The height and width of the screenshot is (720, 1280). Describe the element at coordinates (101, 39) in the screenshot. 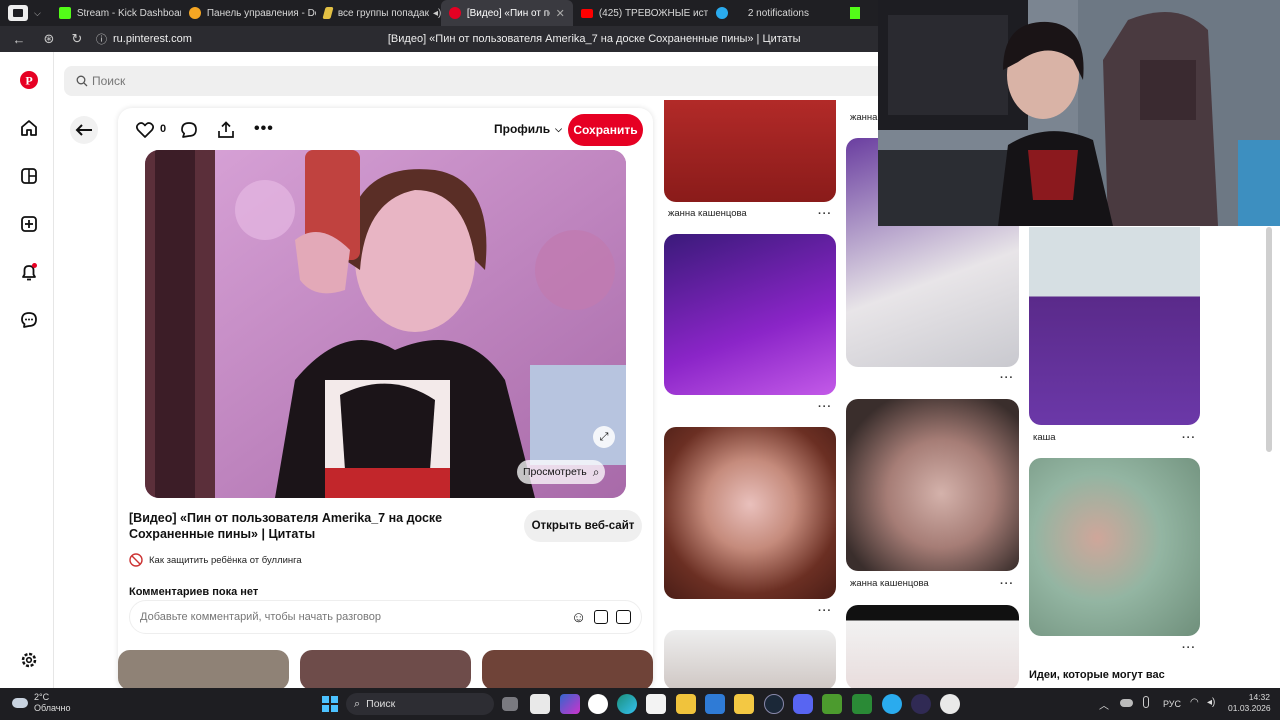

I see `site-info-icon: ⓘ` at that location.